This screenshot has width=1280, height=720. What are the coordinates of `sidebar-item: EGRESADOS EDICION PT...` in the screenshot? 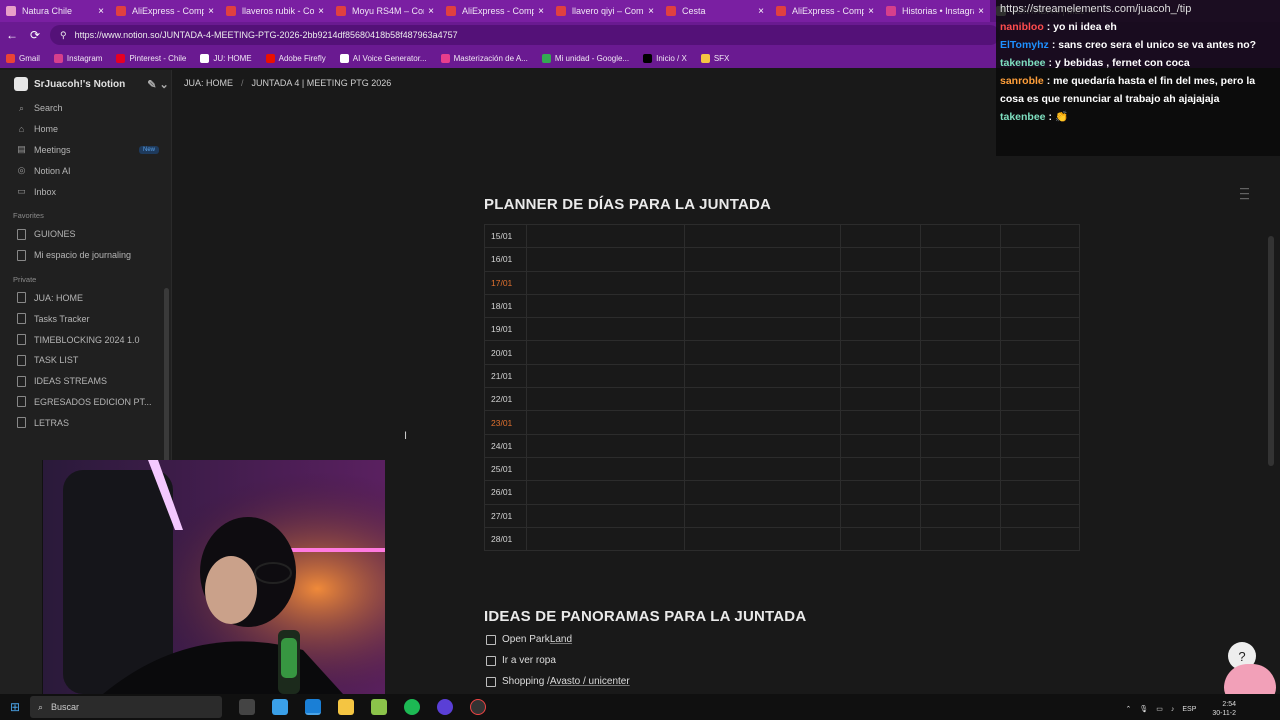 It's located at (85, 402).